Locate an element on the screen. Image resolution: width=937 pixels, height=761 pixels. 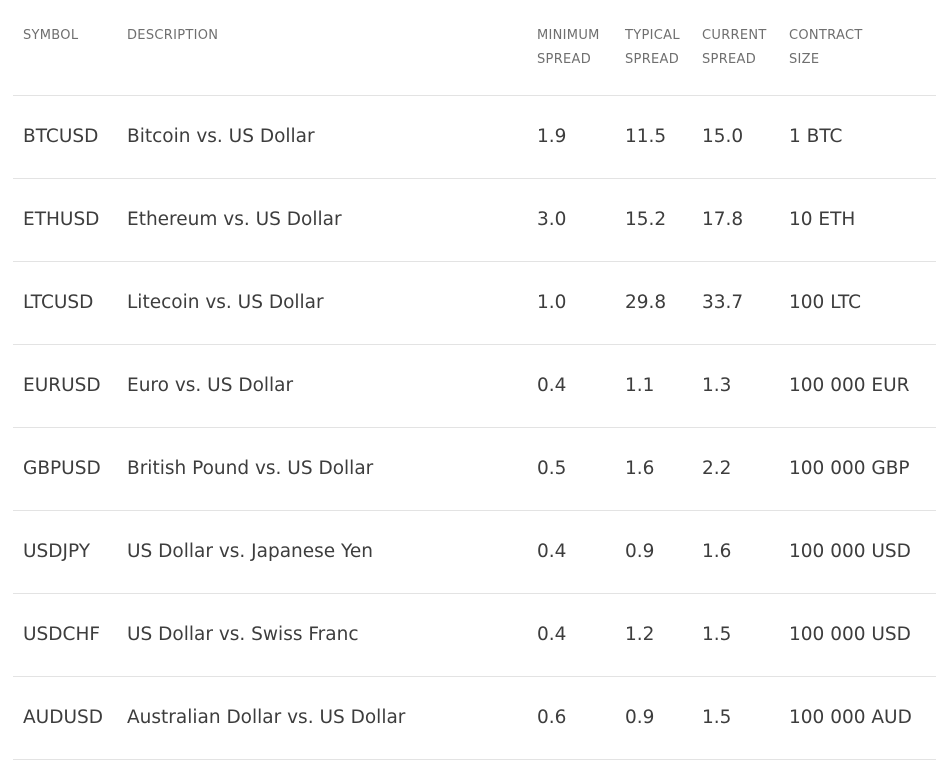
cell-typical-spread: 29.8 is located at coordinates (646, 302).